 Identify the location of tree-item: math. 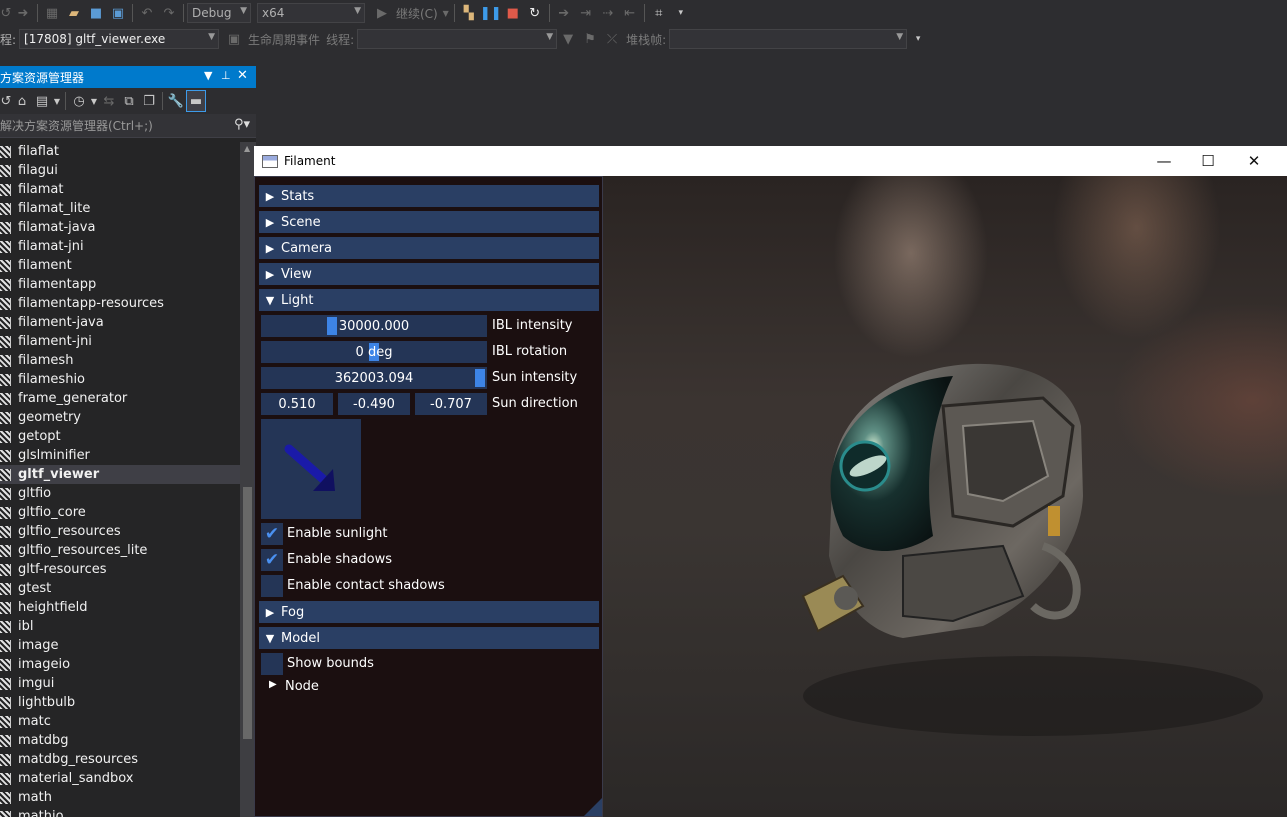
(120, 797).